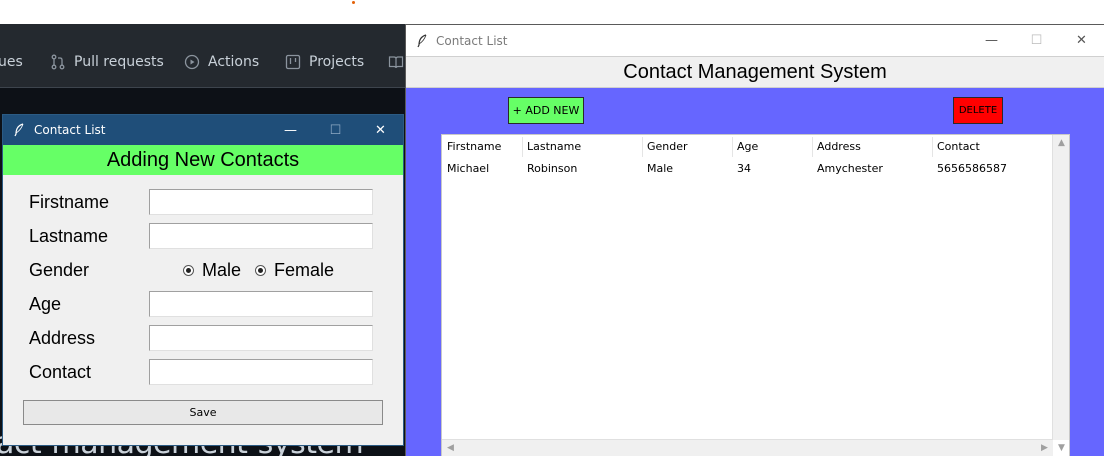 This screenshot has height=456, width=1104. Describe the element at coordinates (450, 448) in the screenshot. I see `scroll-left-icon: ◀` at that location.